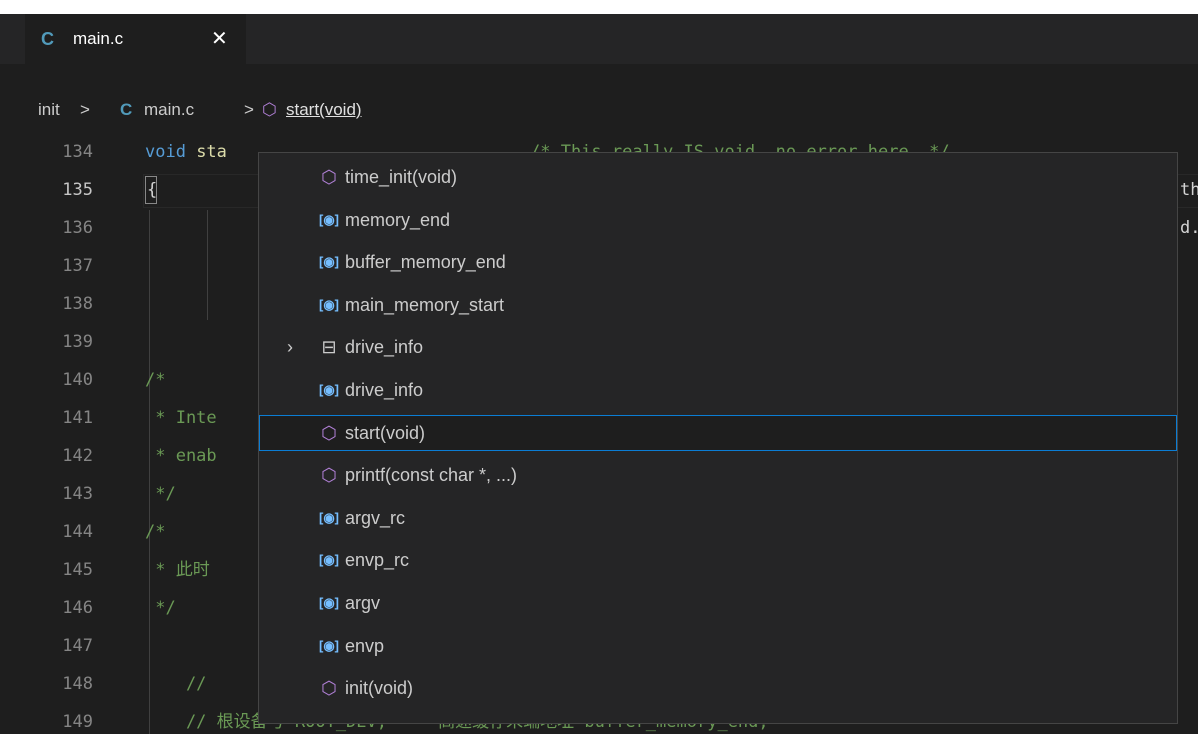  What do you see at coordinates (329, 347) in the screenshot?
I see `struct-icon: ⊟` at bounding box center [329, 347].